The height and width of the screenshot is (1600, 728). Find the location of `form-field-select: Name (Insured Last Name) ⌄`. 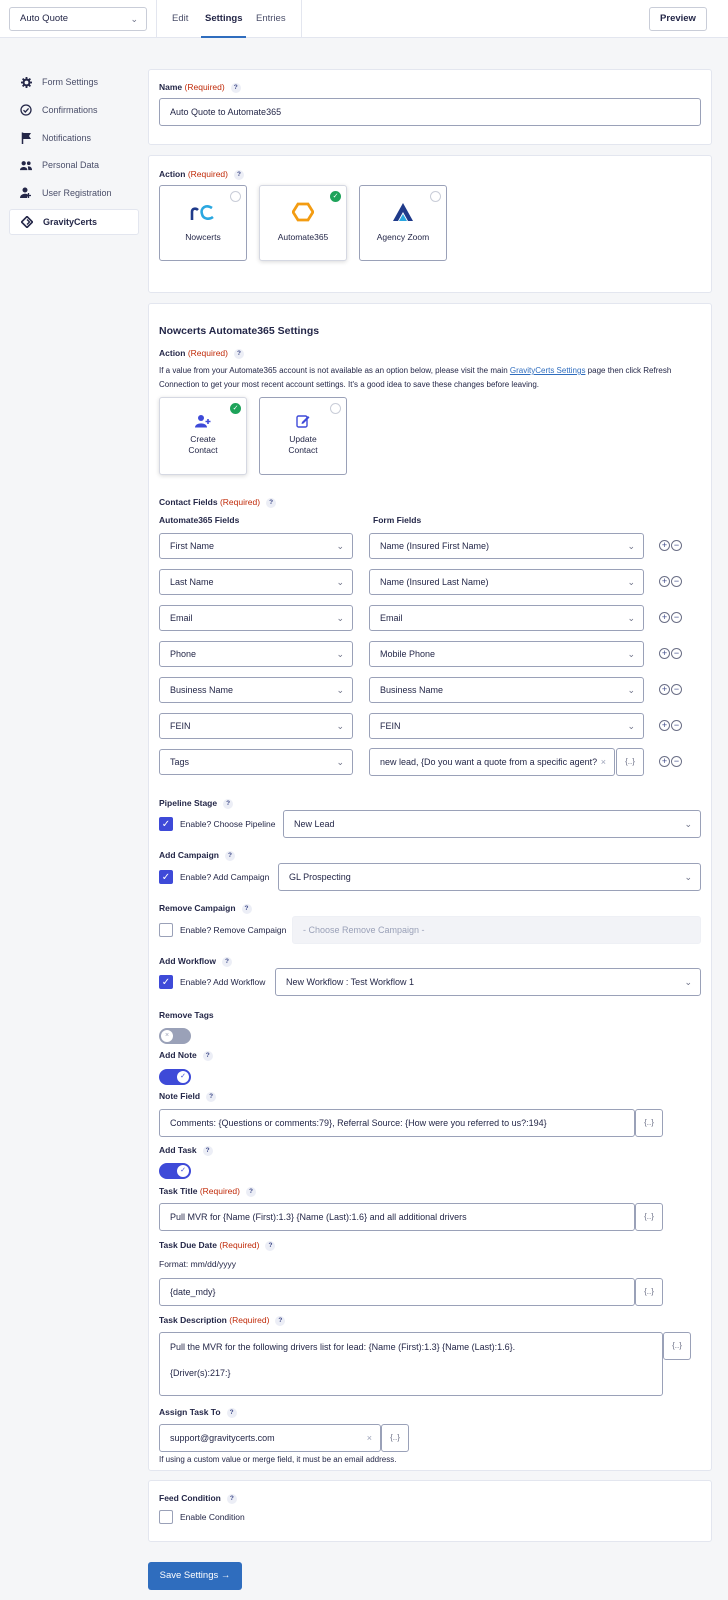

form-field-select: Name (Insured Last Name) ⌄ is located at coordinates (506, 582).